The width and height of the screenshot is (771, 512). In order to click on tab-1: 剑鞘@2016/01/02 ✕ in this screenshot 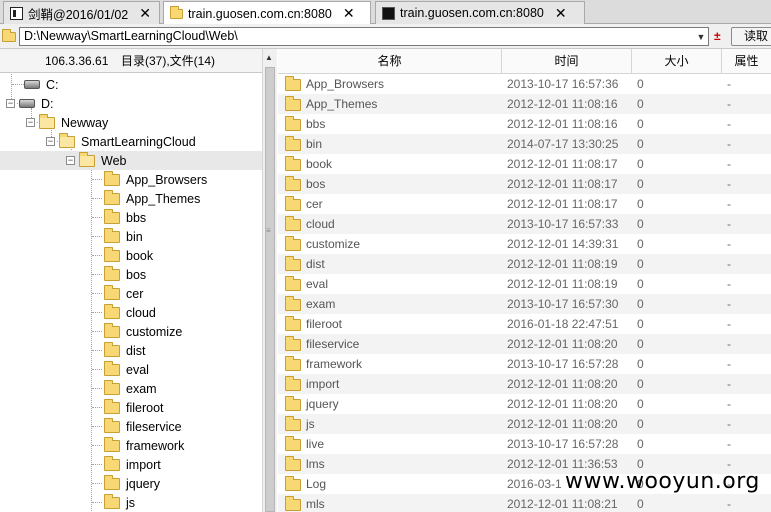, I will do `click(81, 12)`.